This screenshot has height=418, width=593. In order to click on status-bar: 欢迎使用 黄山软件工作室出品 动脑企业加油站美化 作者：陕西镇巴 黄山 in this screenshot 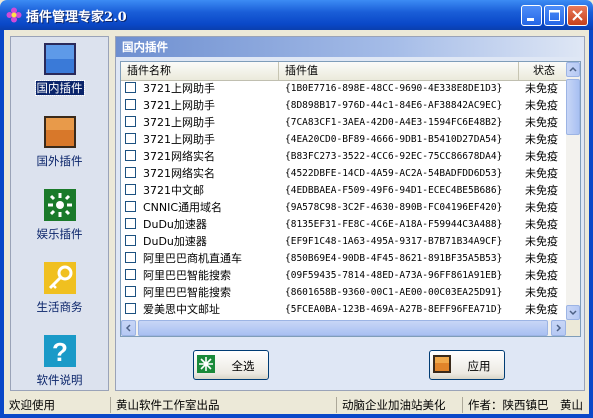, I will do `click(296, 405)`.